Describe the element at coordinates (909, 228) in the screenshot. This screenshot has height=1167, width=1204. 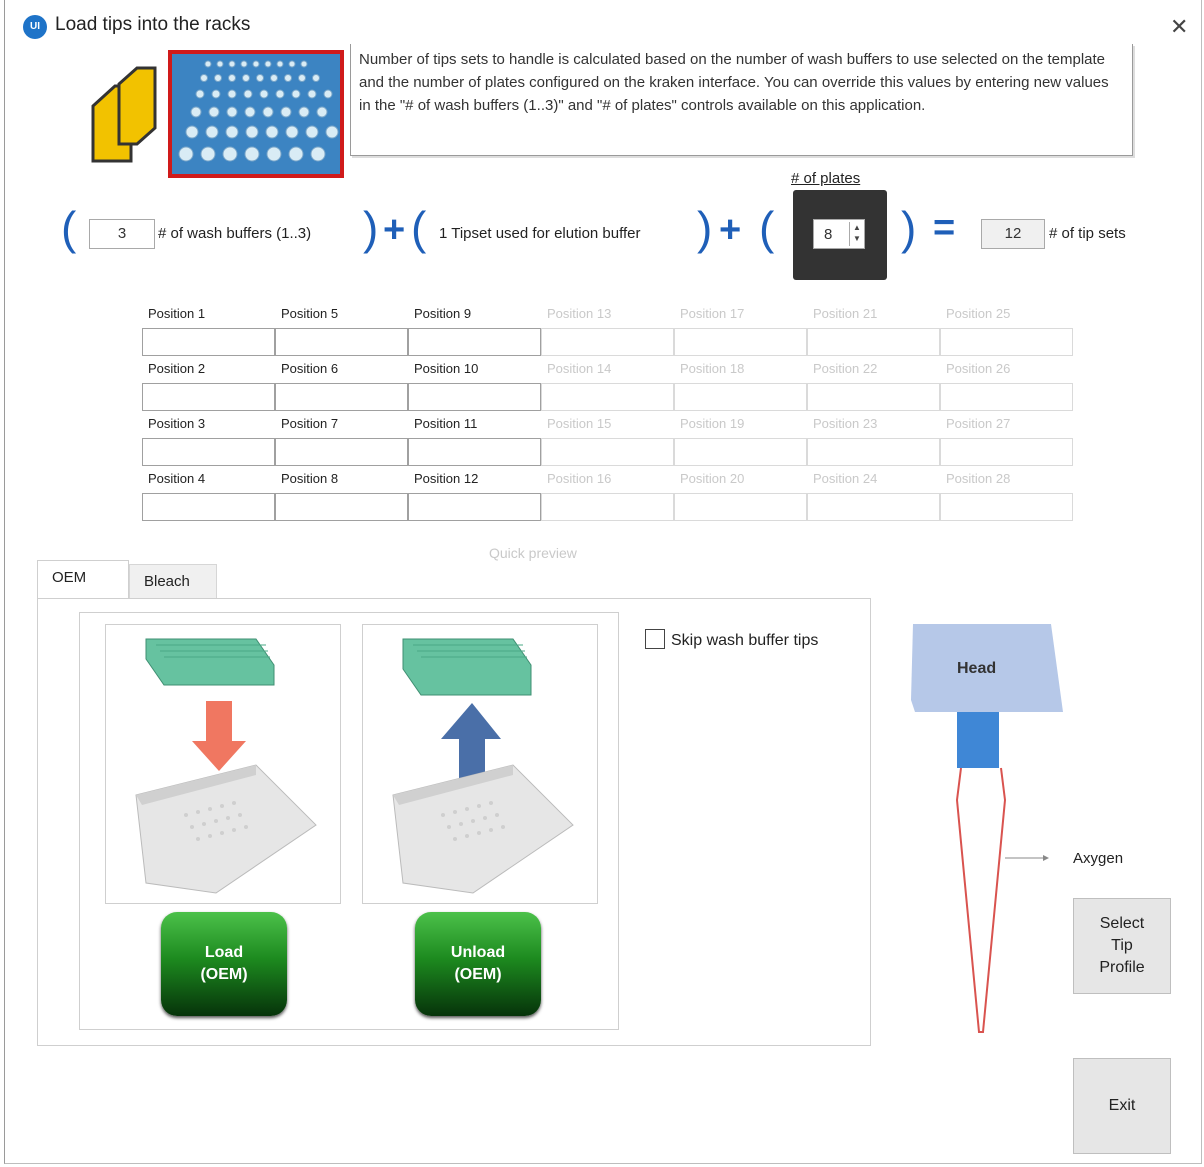
I see `close-paren-3: )` at that location.